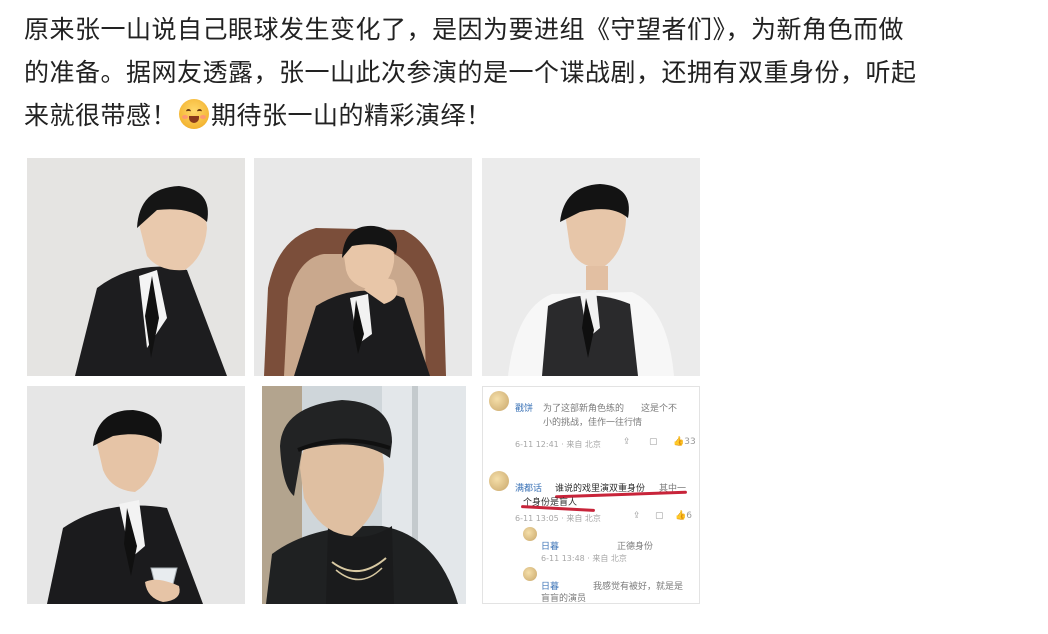  I want to click on comment-2-user: 满都话, so click(529, 489).